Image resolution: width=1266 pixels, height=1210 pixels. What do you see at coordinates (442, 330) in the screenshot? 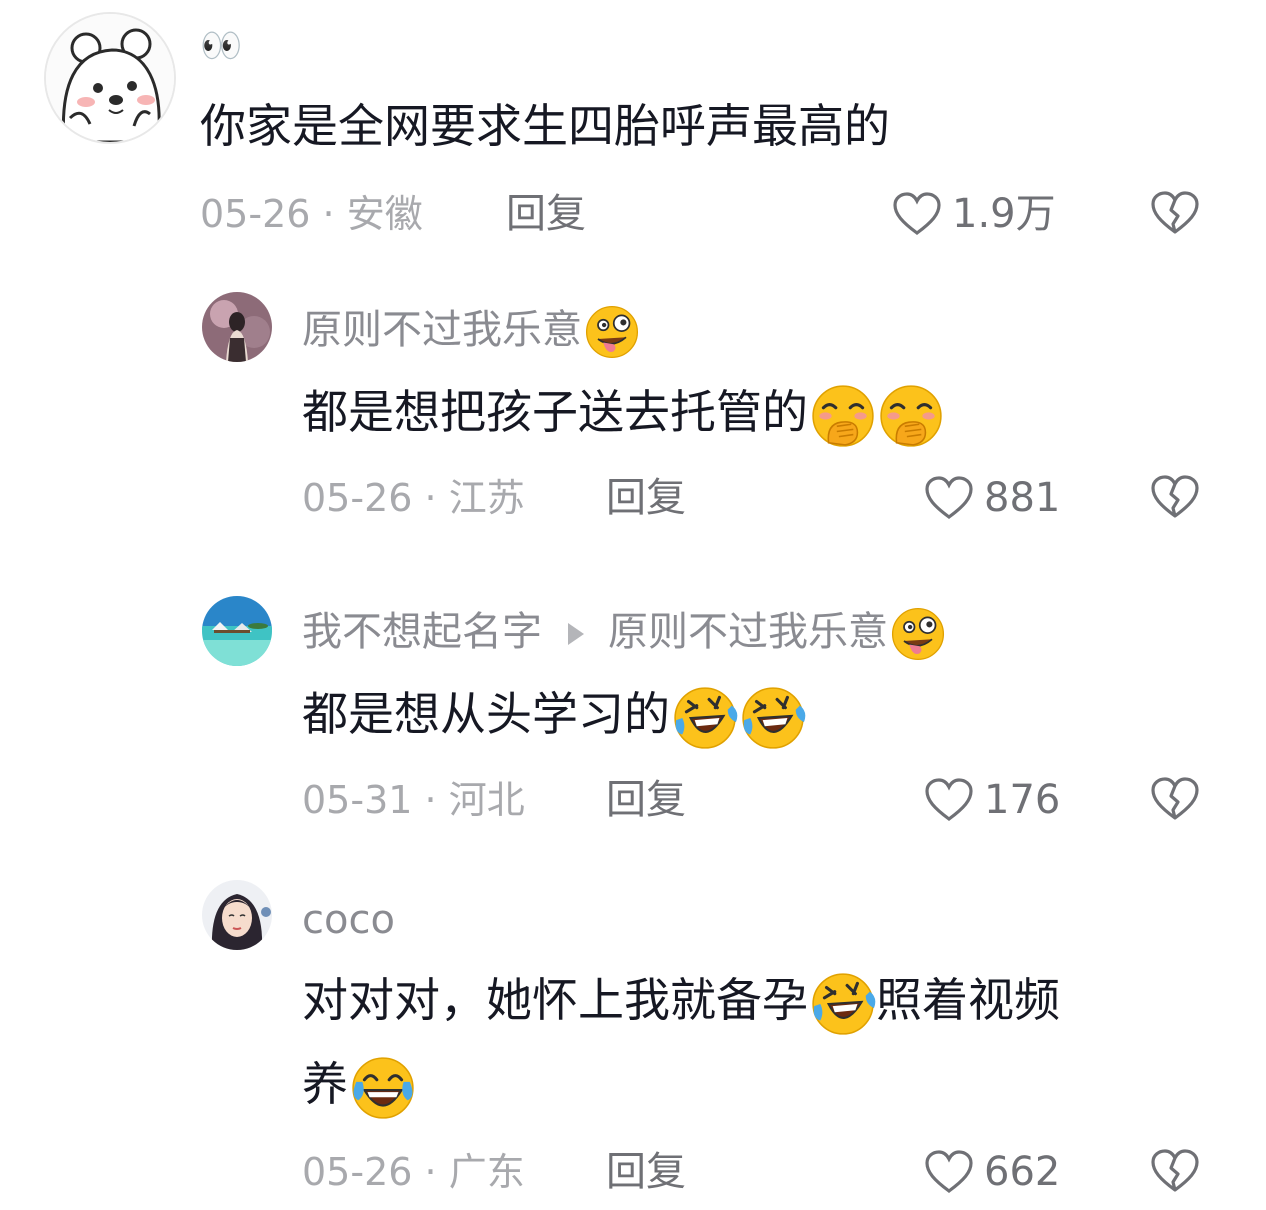
I see `username-text: 原则不过我乐意` at bounding box center [442, 330].